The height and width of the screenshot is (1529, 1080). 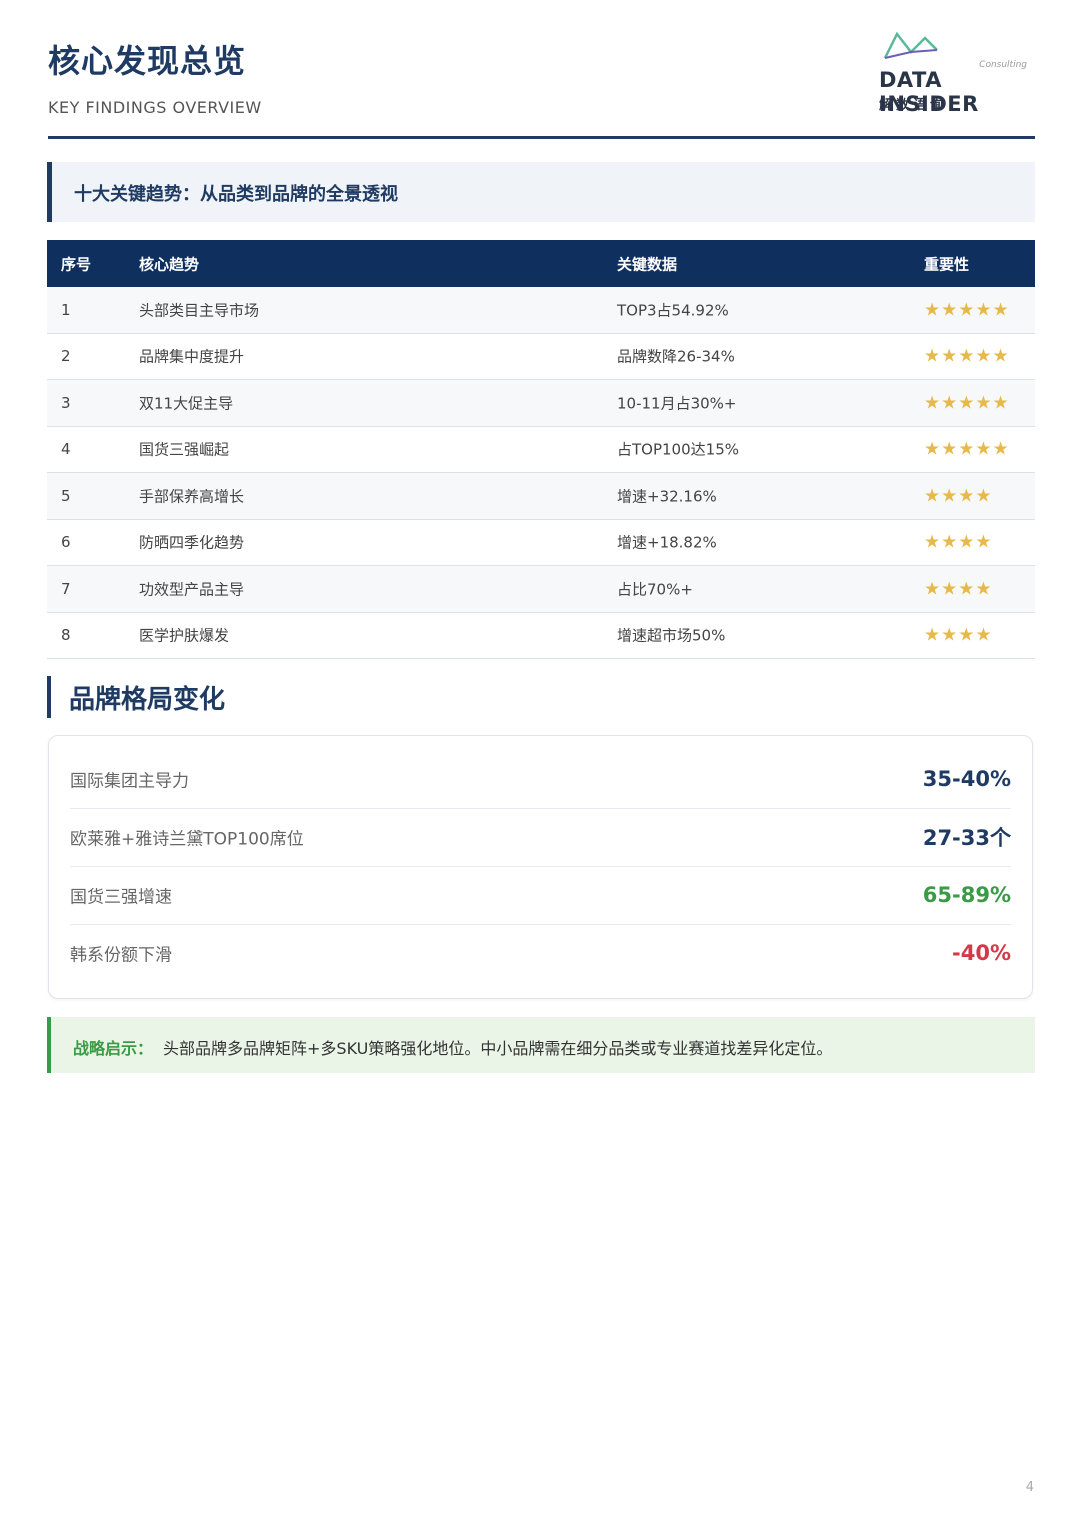 What do you see at coordinates (954, 74) in the screenshot?
I see `data-insider-logo: Consulting DATA INSIDER 解数语询` at bounding box center [954, 74].